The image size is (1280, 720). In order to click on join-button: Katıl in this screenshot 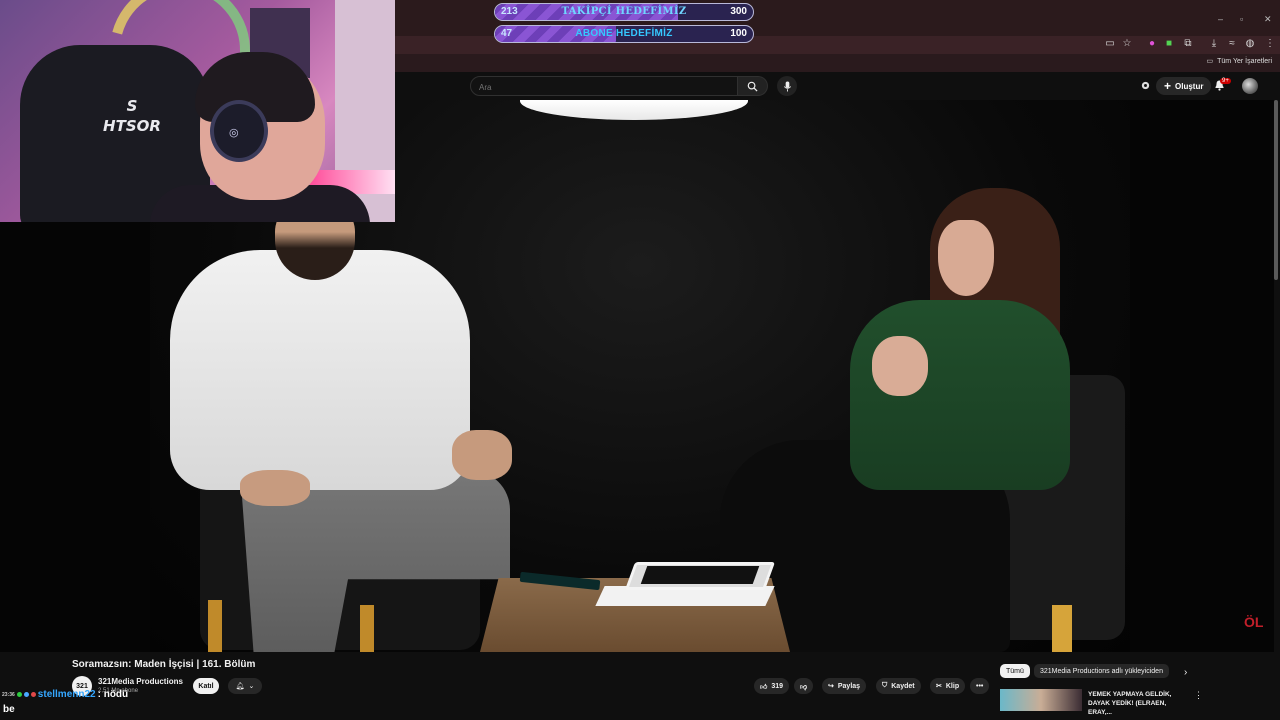, I will do `click(206, 686)`.